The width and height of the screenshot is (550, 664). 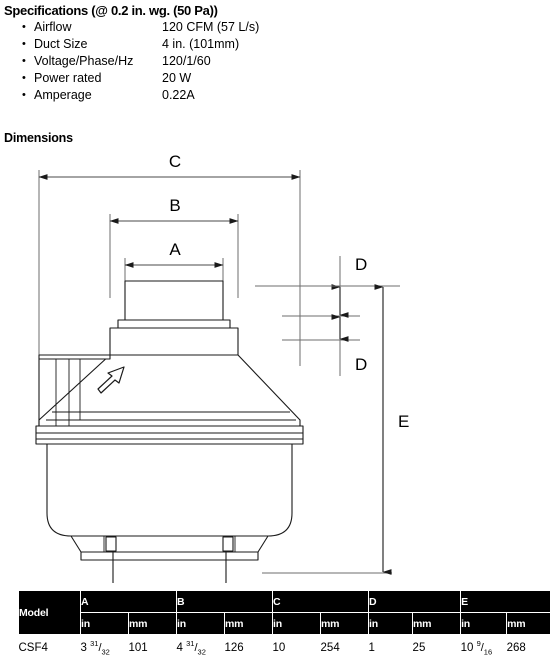 I want to click on spec-label: Duct Size, so click(x=61, y=44).